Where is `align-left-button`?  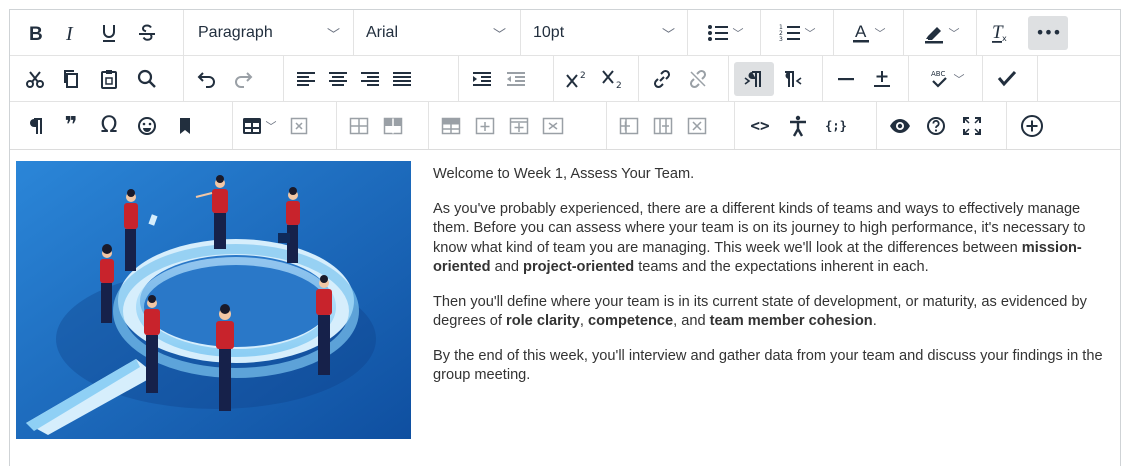 align-left-button is located at coordinates (306, 79).